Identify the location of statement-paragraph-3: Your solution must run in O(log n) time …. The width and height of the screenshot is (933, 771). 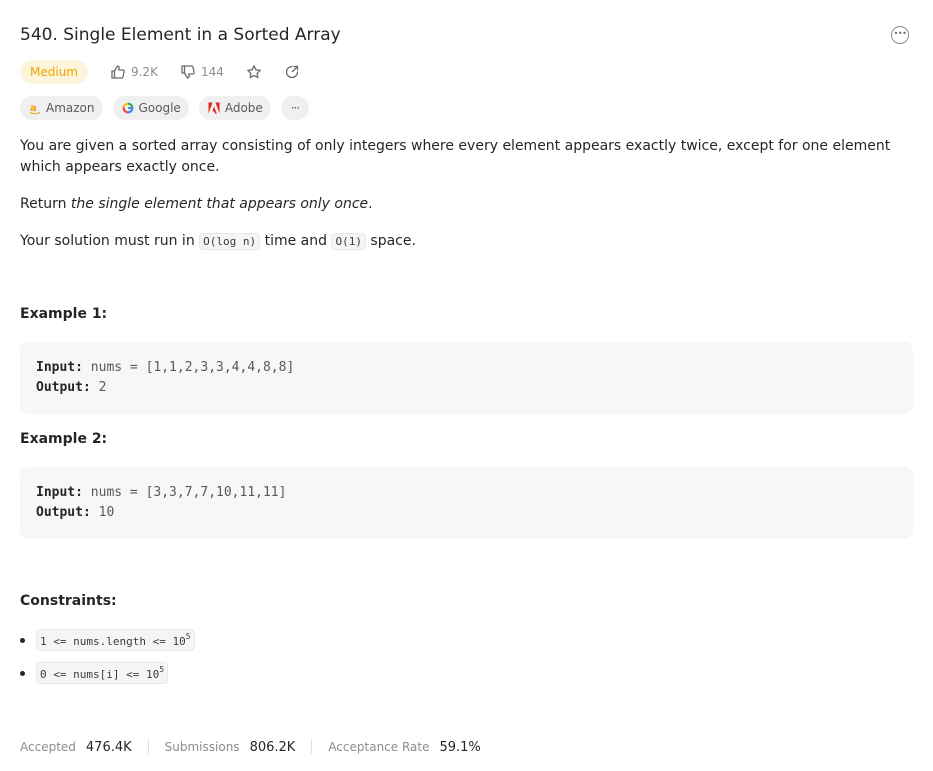
(218, 241).